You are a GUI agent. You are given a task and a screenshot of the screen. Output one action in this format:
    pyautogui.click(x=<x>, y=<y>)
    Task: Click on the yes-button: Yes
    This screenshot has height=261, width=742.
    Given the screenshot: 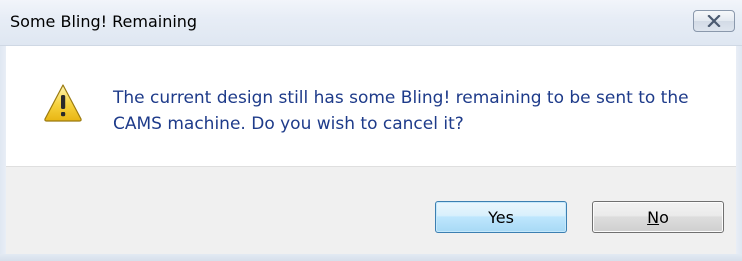 What is the action you would take?
    pyautogui.click(x=501, y=217)
    